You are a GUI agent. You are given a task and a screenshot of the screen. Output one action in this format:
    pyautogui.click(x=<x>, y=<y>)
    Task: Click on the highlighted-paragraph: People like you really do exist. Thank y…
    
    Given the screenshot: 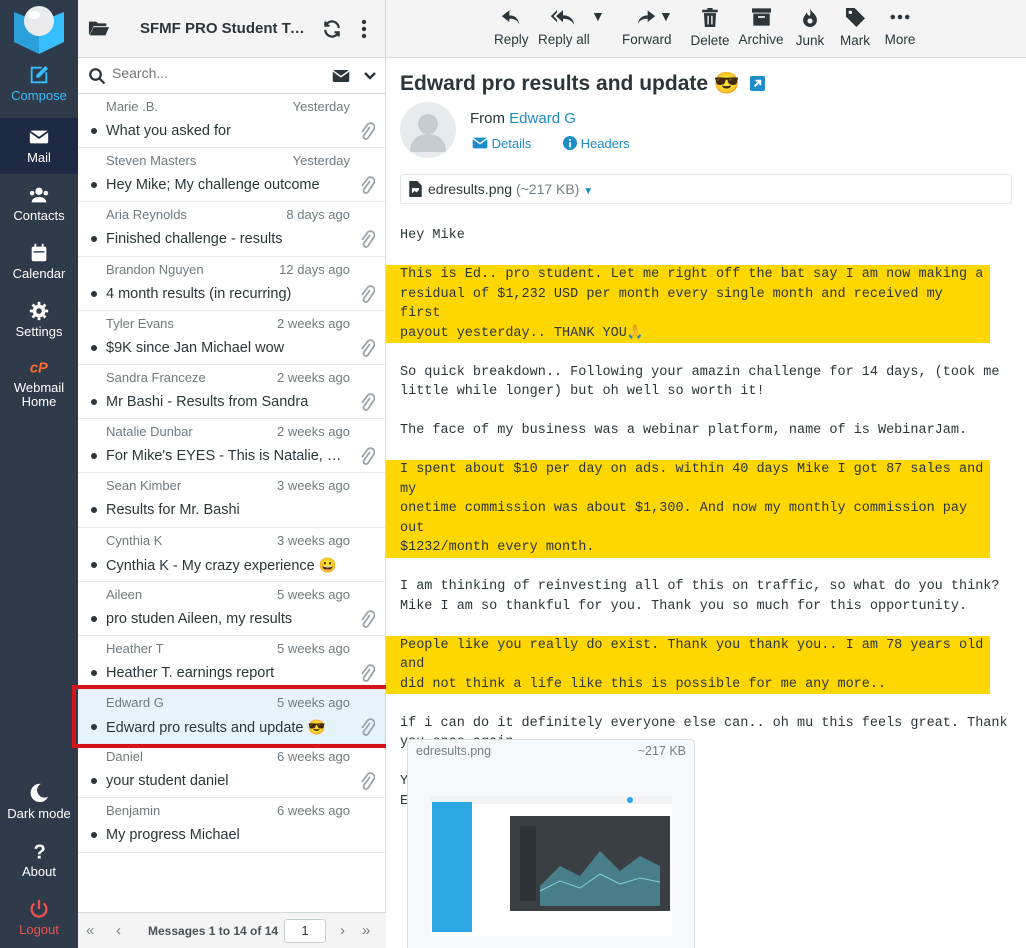 What is the action you would take?
    pyautogui.click(x=688, y=664)
    